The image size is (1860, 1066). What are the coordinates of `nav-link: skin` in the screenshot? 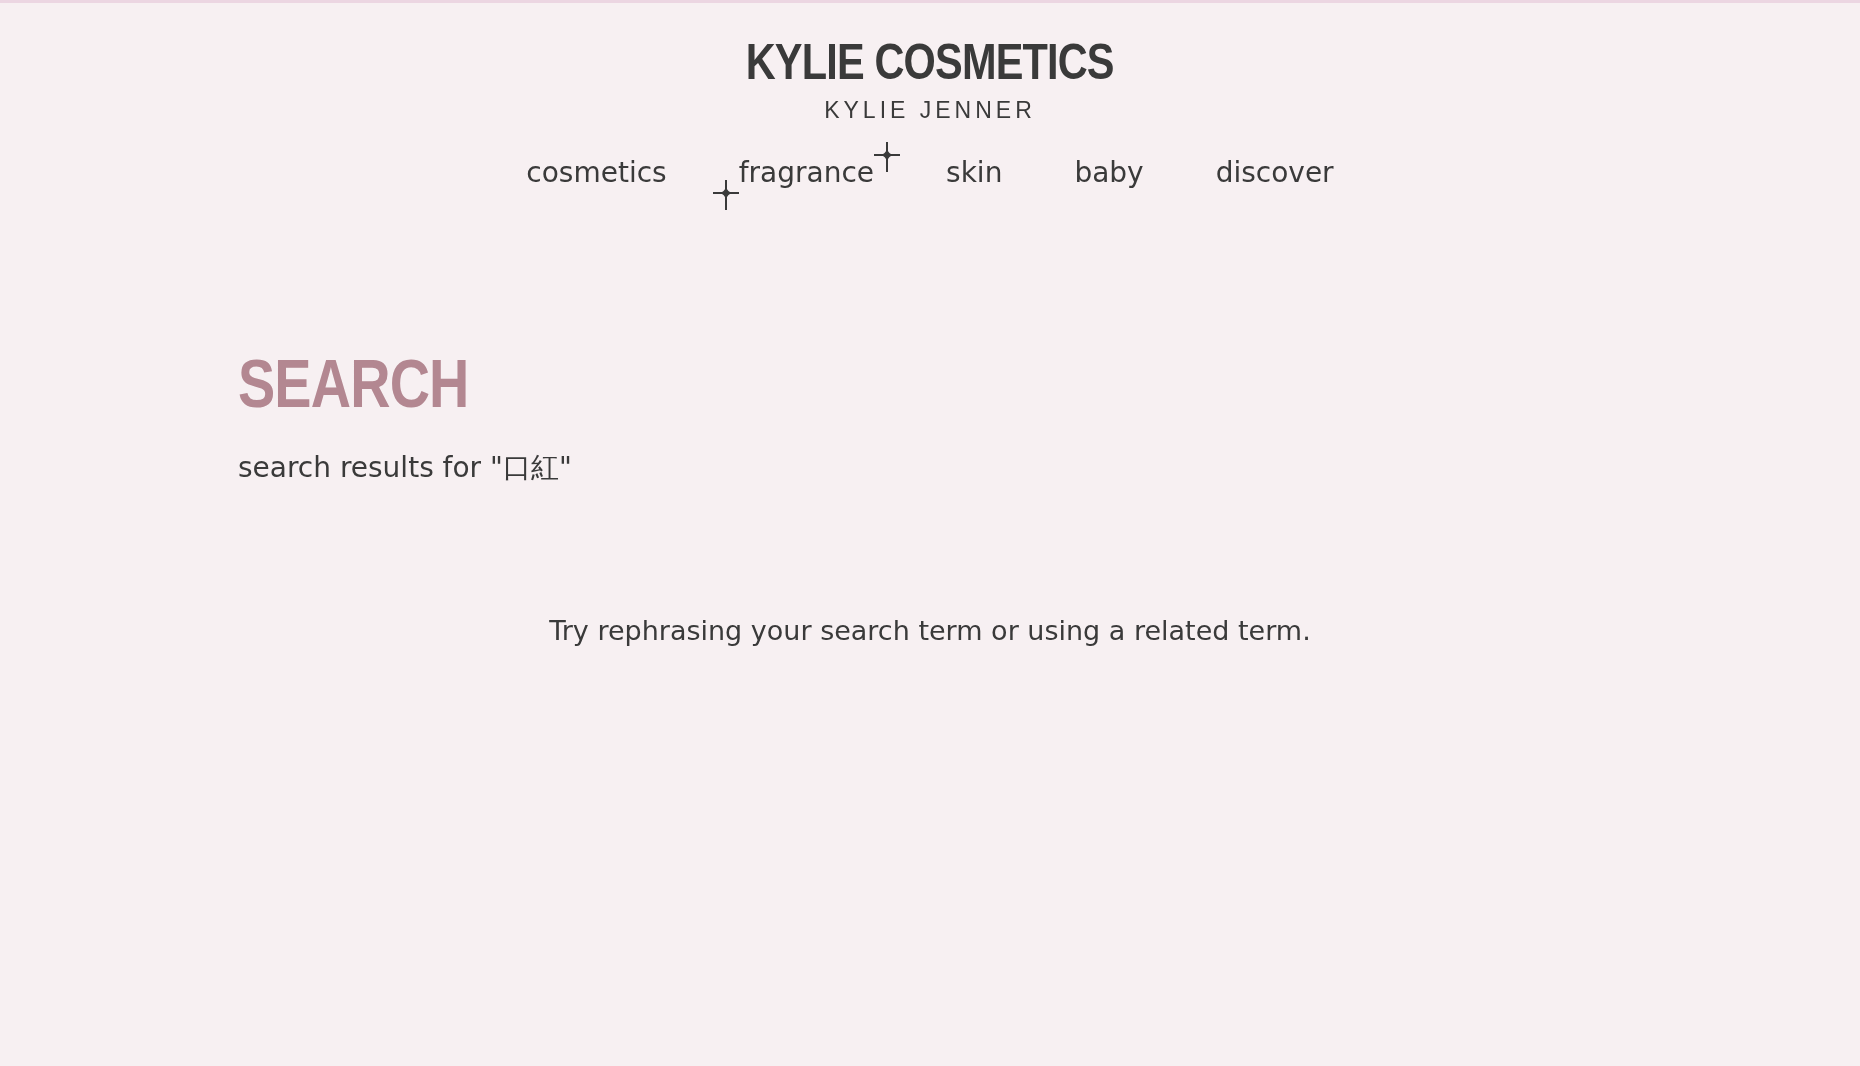 It's located at (974, 172).